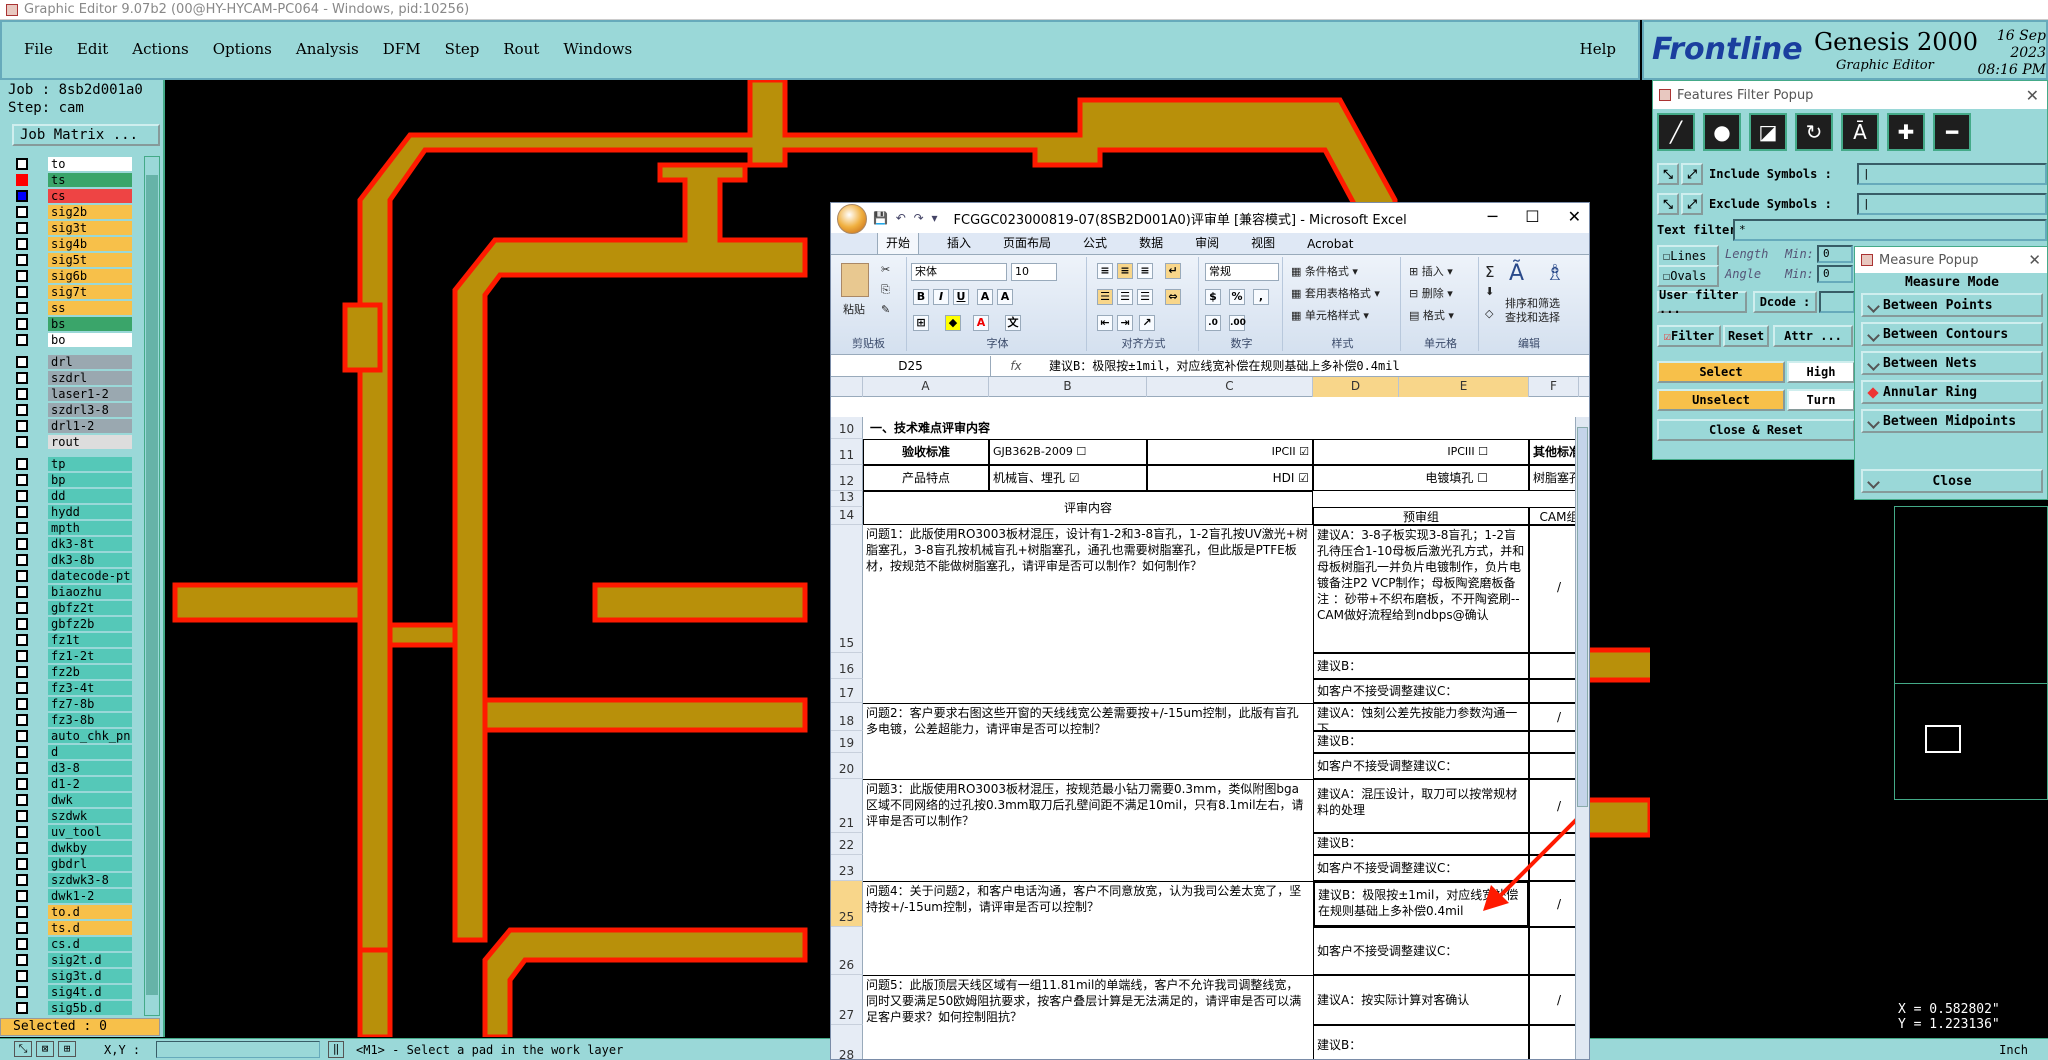 The height and width of the screenshot is (1060, 2048). What do you see at coordinates (961, 297) in the screenshot?
I see `underline-icon: U` at bounding box center [961, 297].